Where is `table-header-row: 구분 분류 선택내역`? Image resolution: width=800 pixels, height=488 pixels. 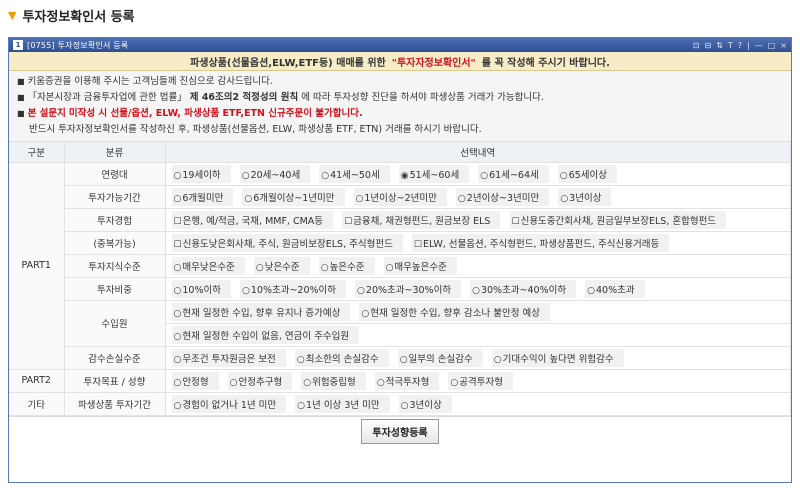
table-header-row: 구분 분류 선택내역 is located at coordinates (400, 152).